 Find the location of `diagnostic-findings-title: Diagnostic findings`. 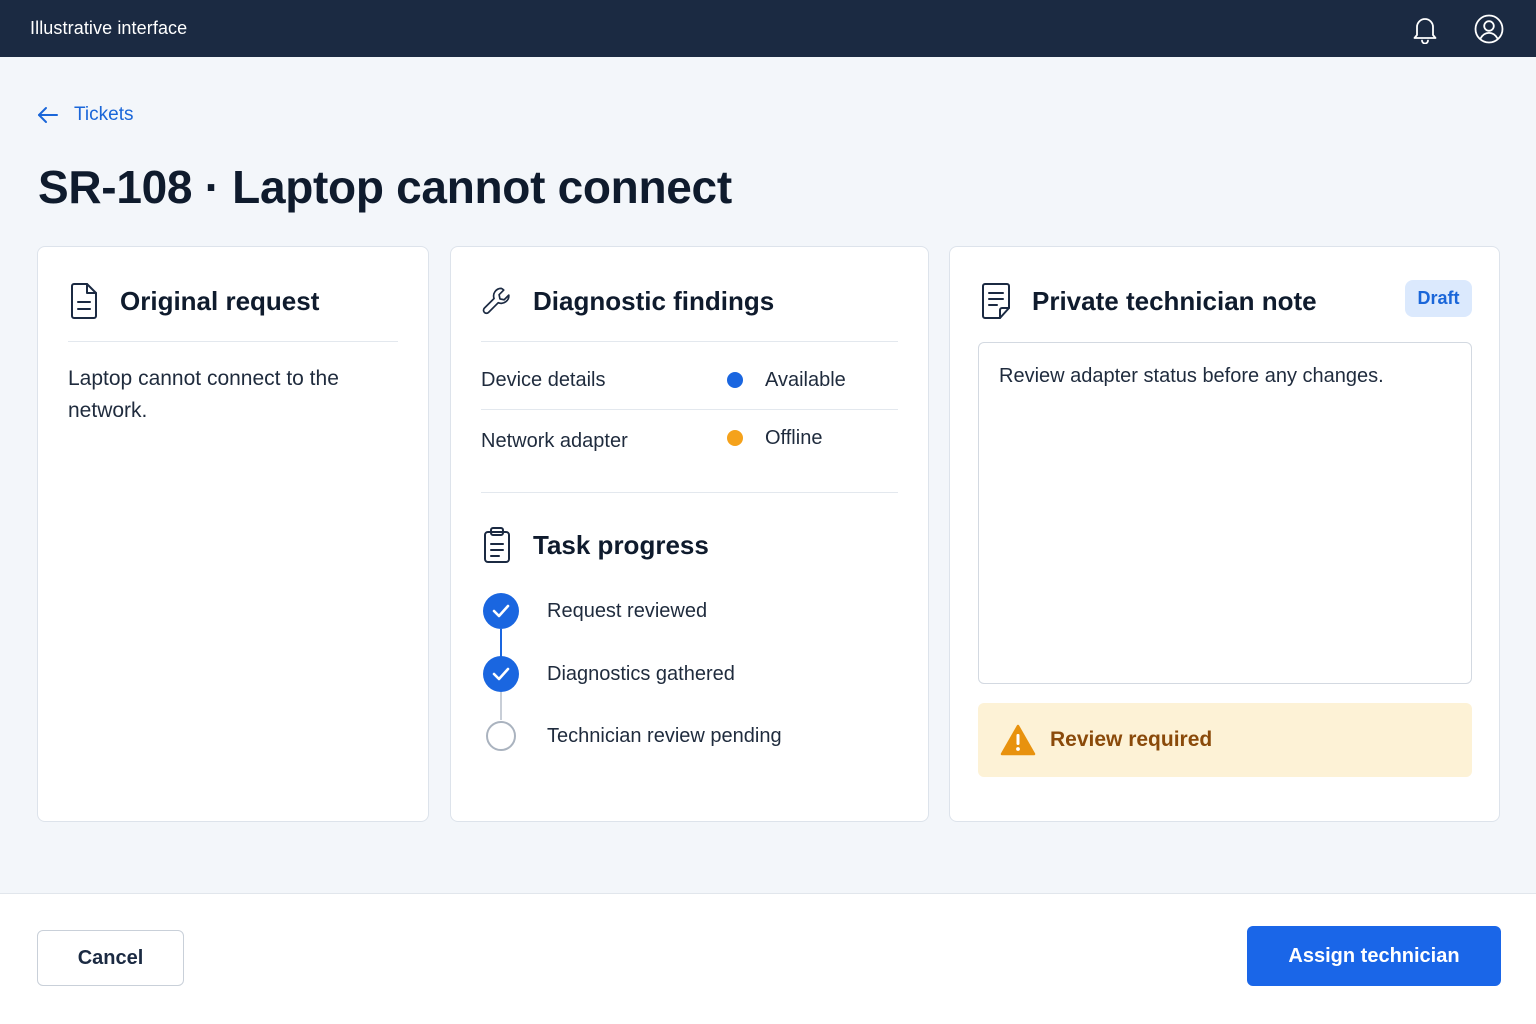

diagnostic-findings-title: Diagnostic findings is located at coordinates (654, 300).